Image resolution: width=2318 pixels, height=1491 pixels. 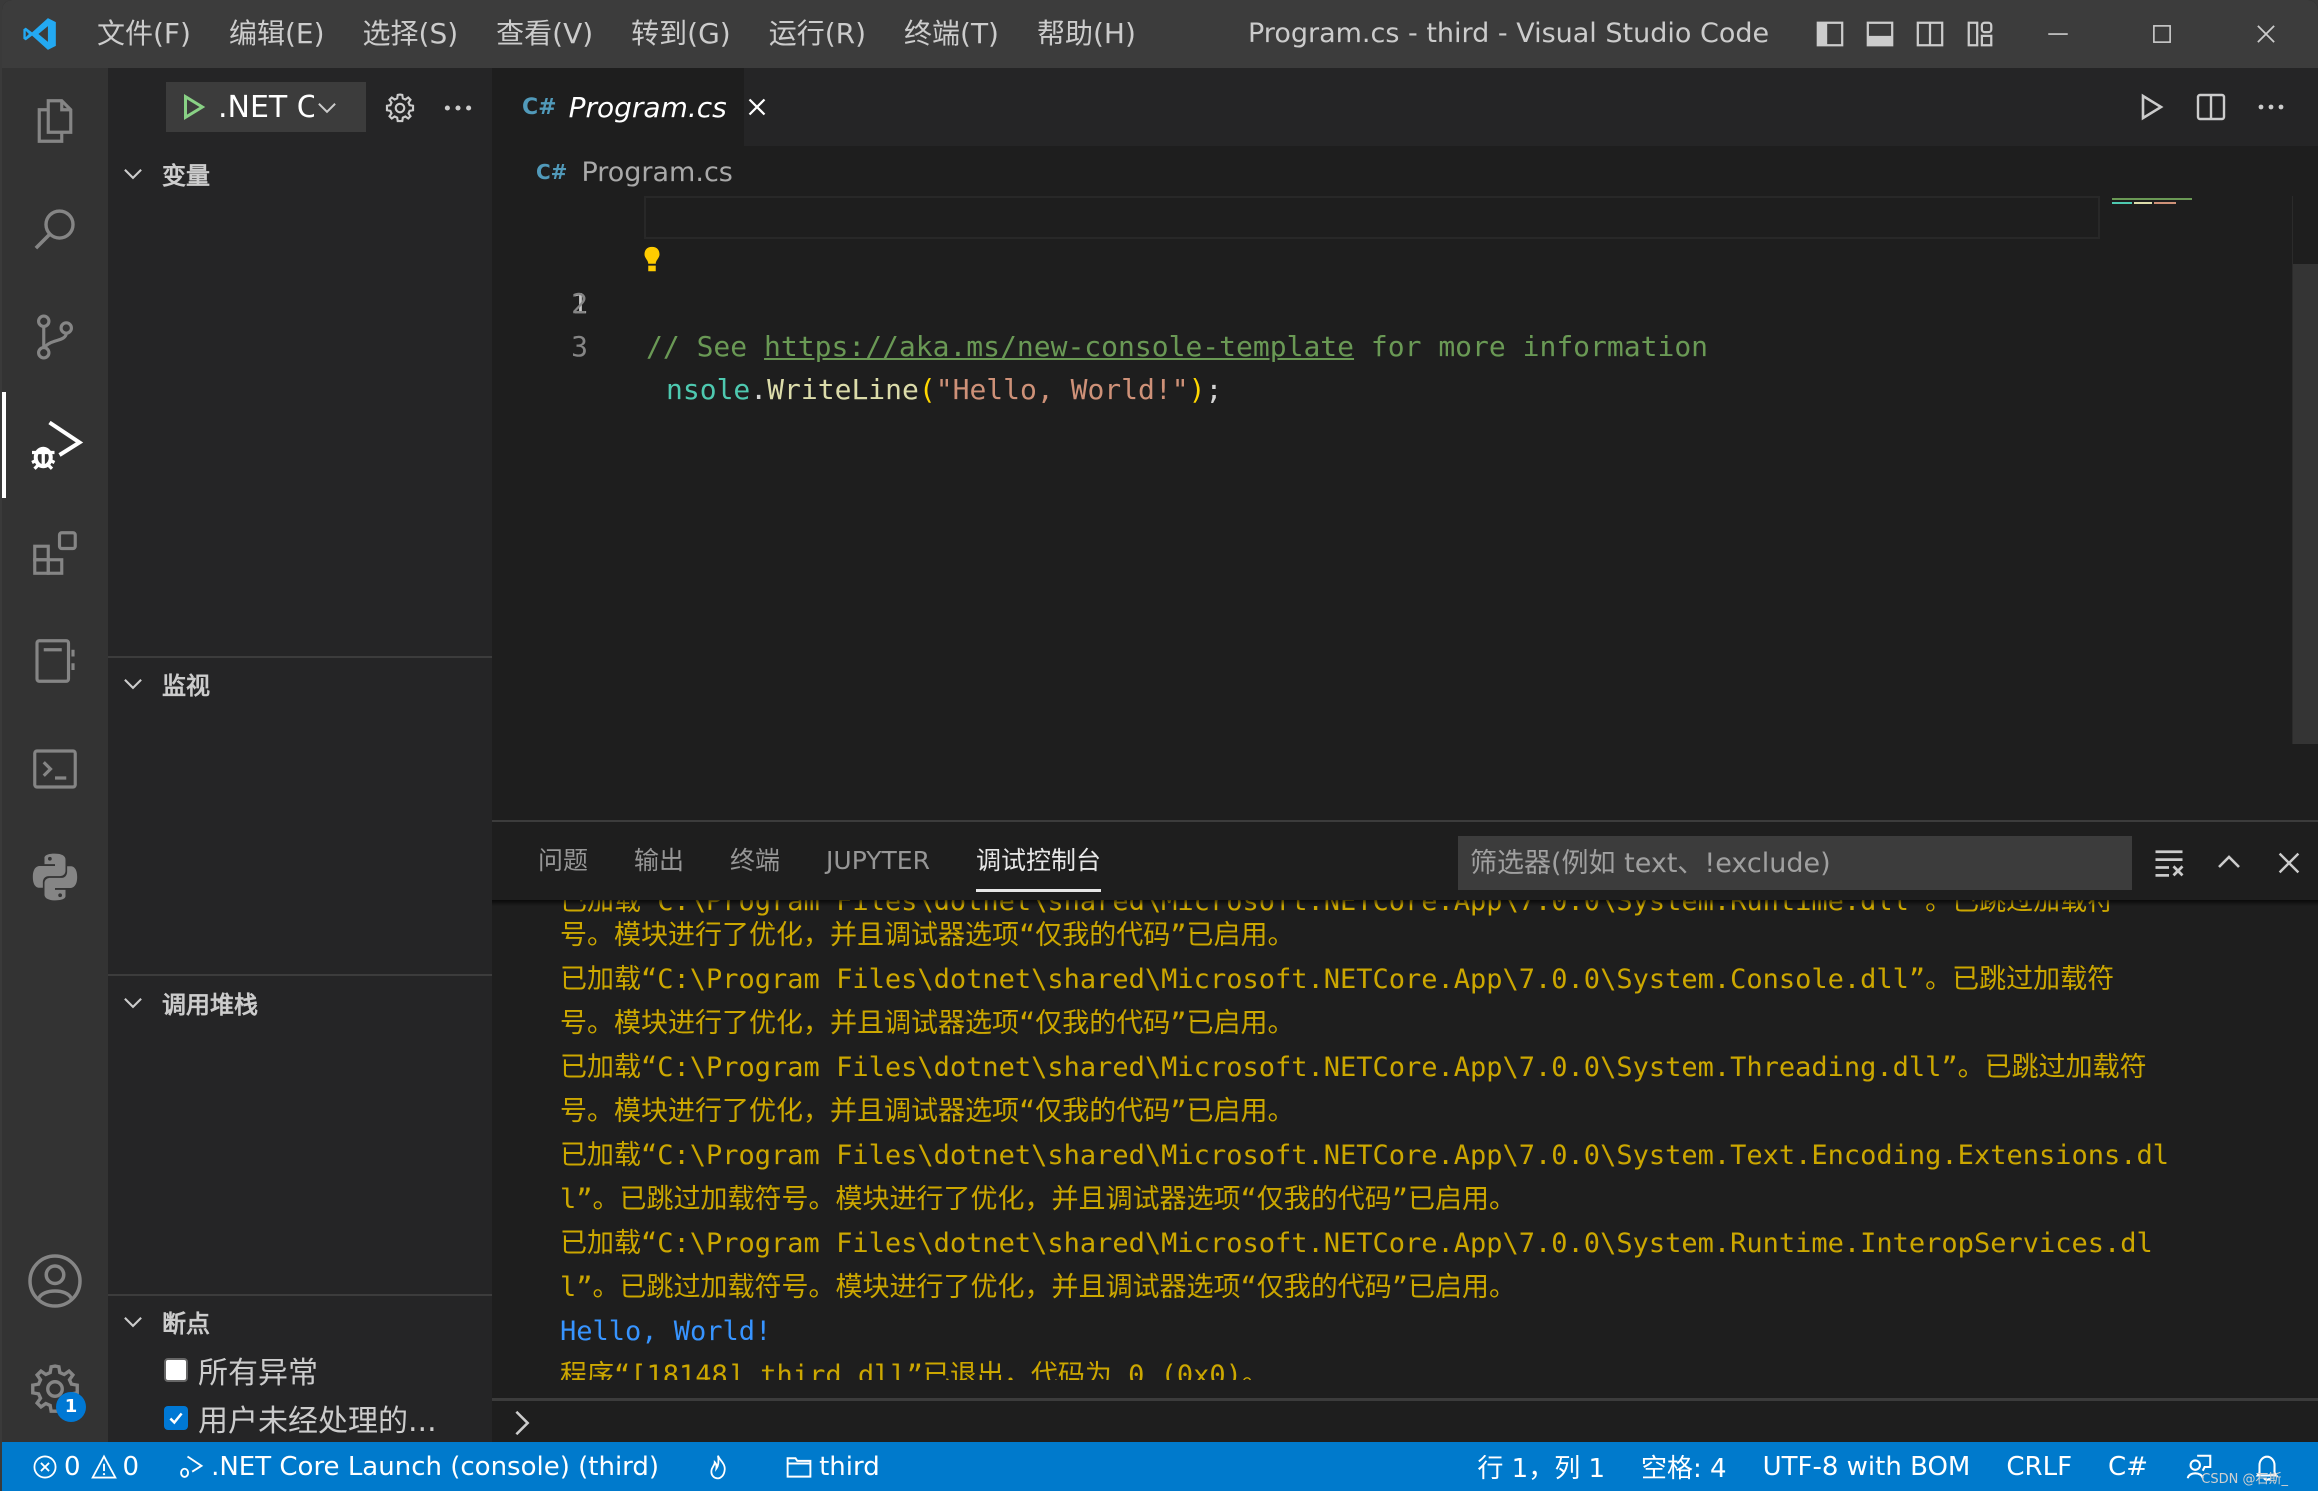 I want to click on encoding: UTF-8 with BOM, so click(x=1867, y=1466).